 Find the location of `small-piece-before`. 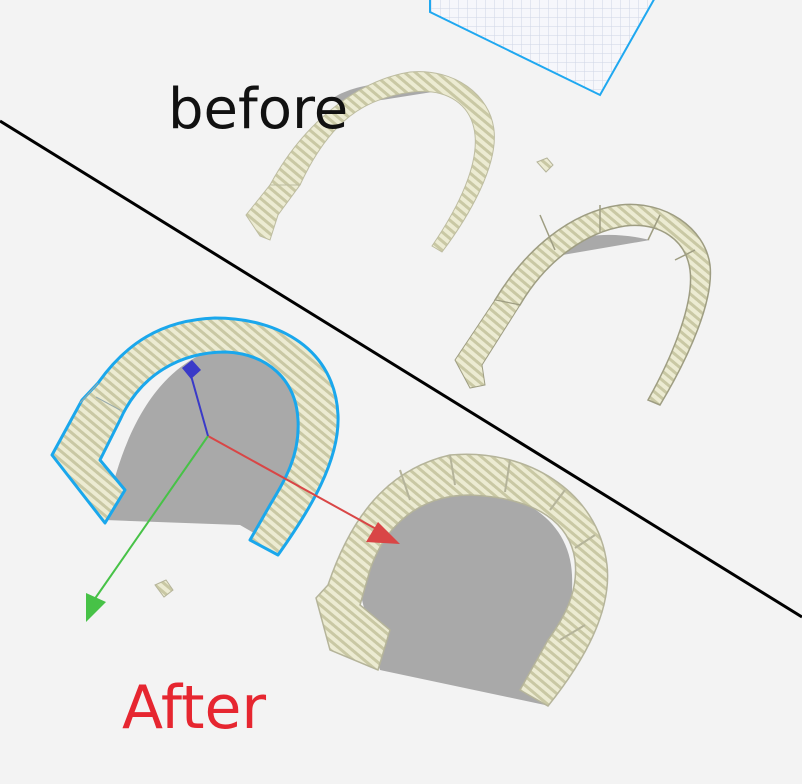

small-piece-before is located at coordinates (545, 165).